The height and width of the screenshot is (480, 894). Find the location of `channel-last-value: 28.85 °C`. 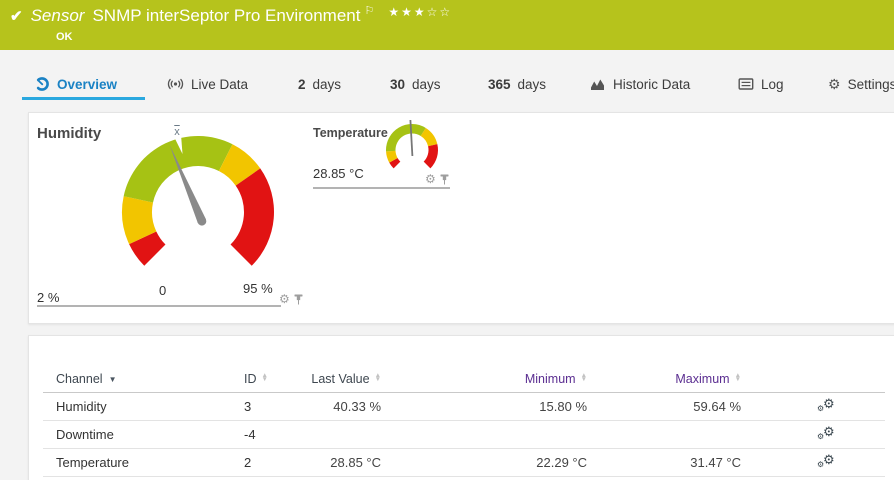

channel-last-value: 28.85 °C is located at coordinates (355, 462).